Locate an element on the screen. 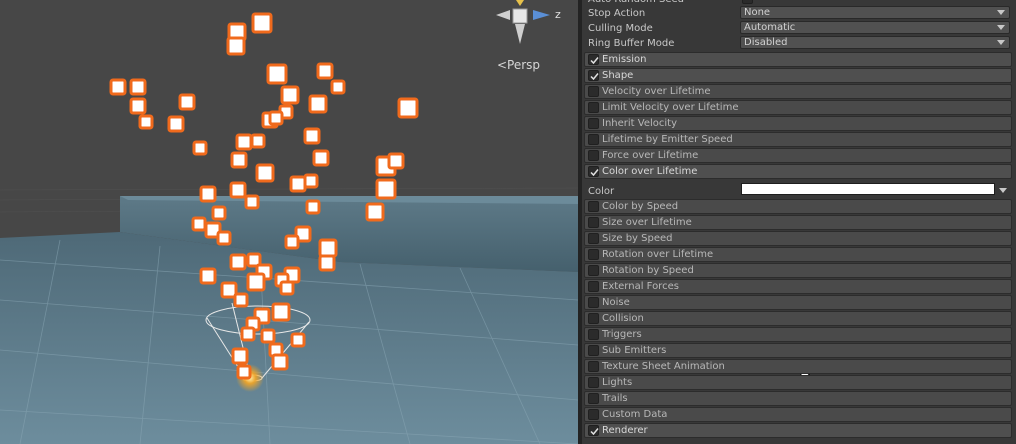 The width and height of the screenshot is (1016, 444). module-label: Custom Data is located at coordinates (635, 414).